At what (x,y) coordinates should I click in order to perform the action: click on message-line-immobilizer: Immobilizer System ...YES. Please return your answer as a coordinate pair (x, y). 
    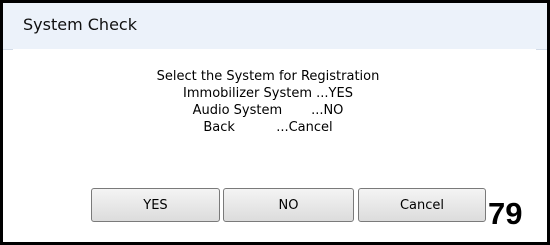
    Looking at the image, I should click on (268, 93).